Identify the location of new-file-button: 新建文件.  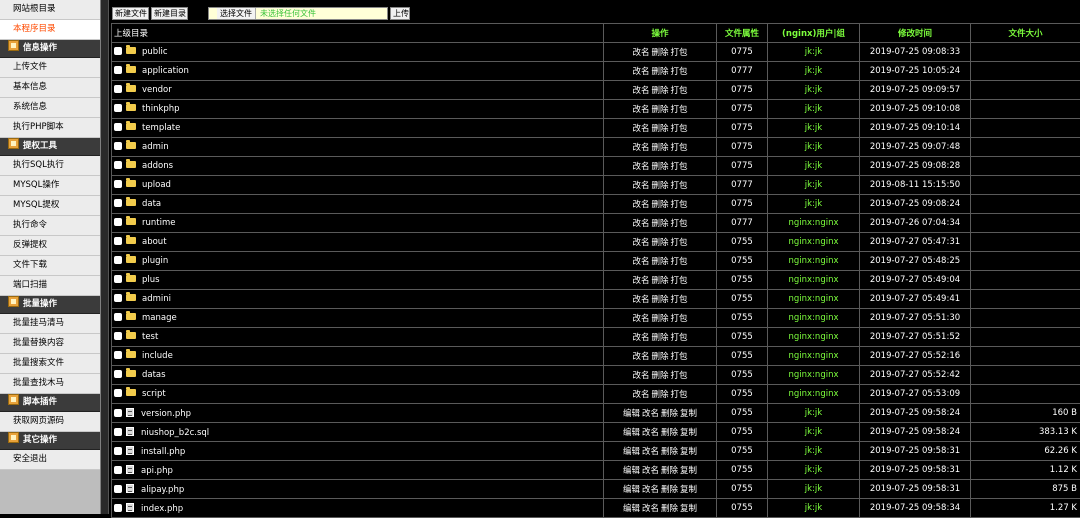
(130, 13).